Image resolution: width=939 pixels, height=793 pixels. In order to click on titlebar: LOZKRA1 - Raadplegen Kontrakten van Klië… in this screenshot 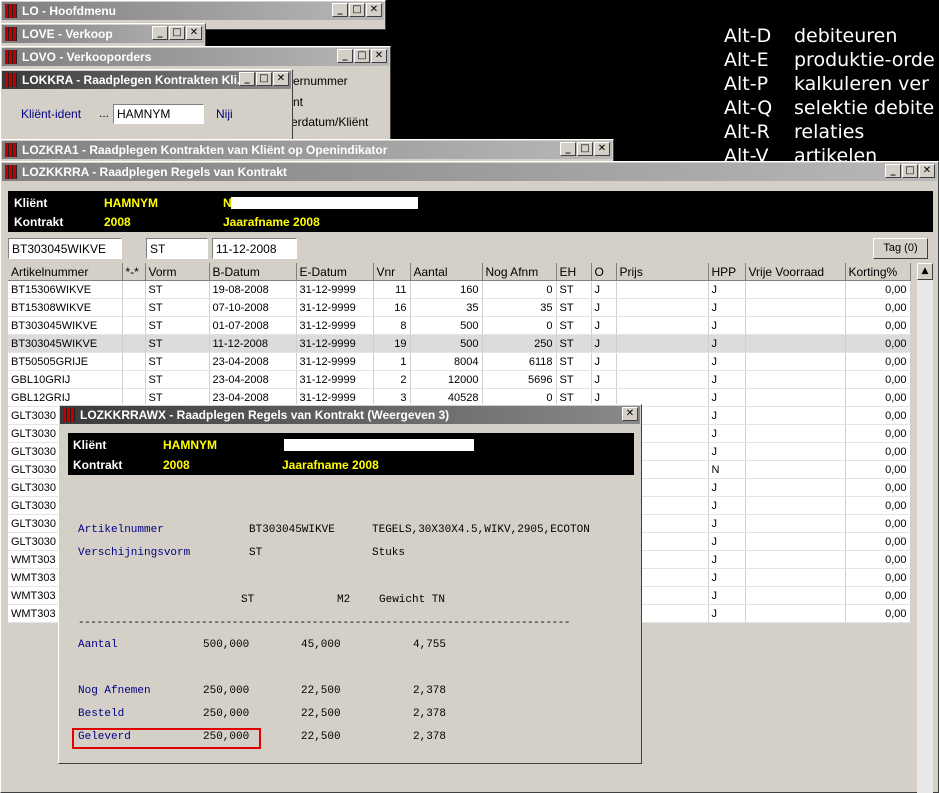, I will do `click(307, 150)`.